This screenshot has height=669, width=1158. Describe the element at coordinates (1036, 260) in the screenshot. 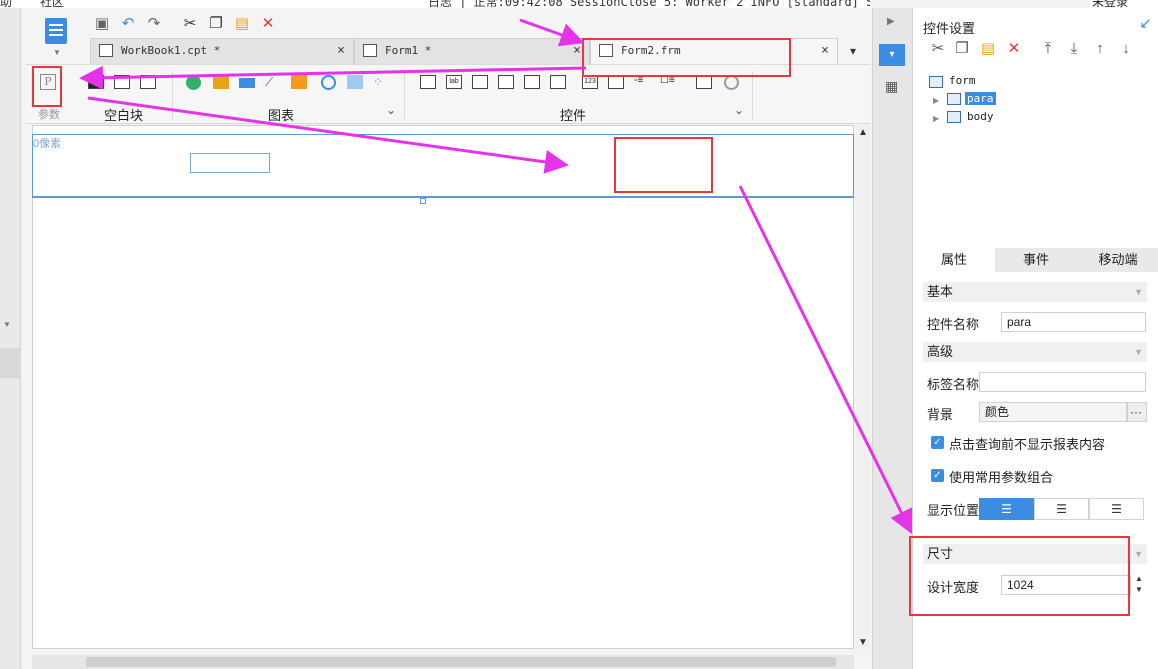

I see `tab-events: 事件` at that location.